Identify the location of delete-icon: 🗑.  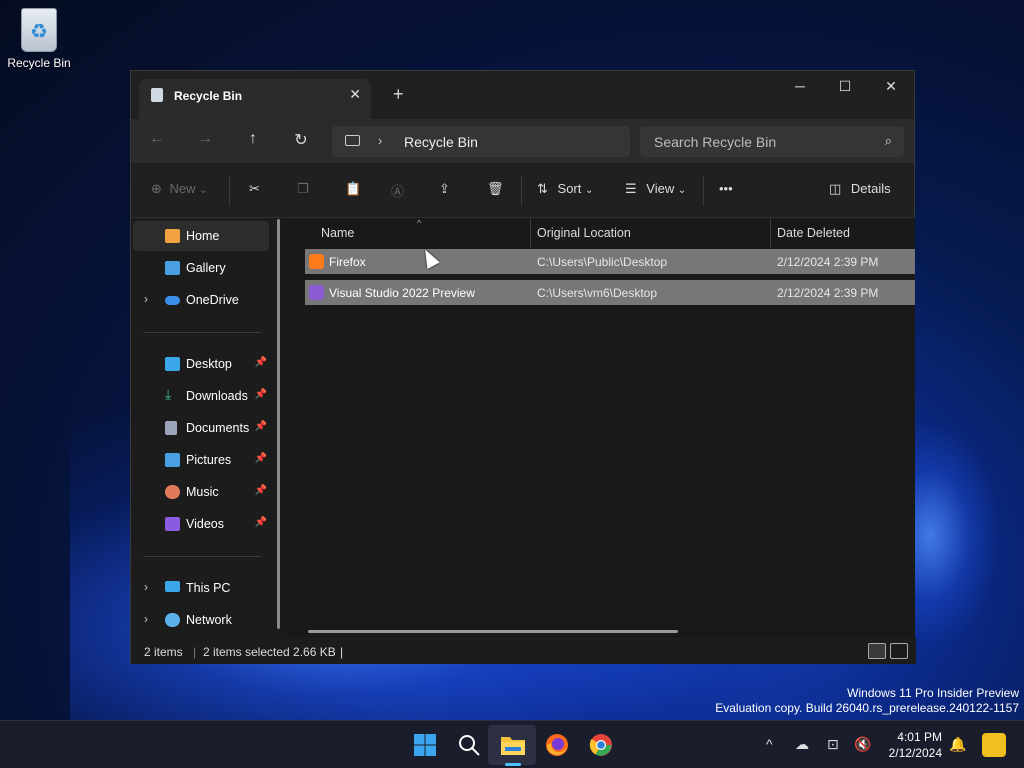
(495, 189).